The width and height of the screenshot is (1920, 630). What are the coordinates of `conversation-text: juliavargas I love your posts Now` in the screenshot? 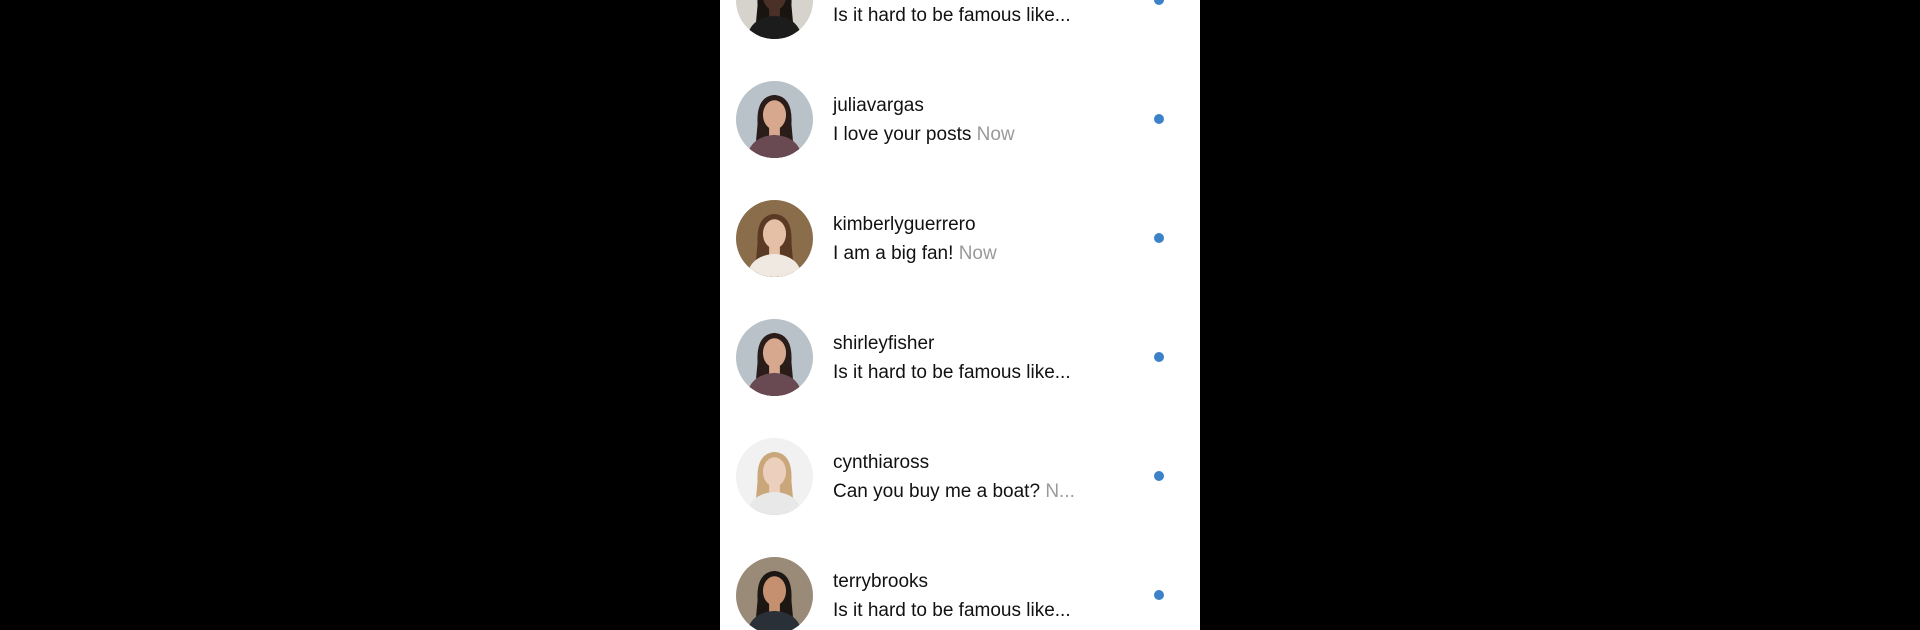 It's located at (978, 120).